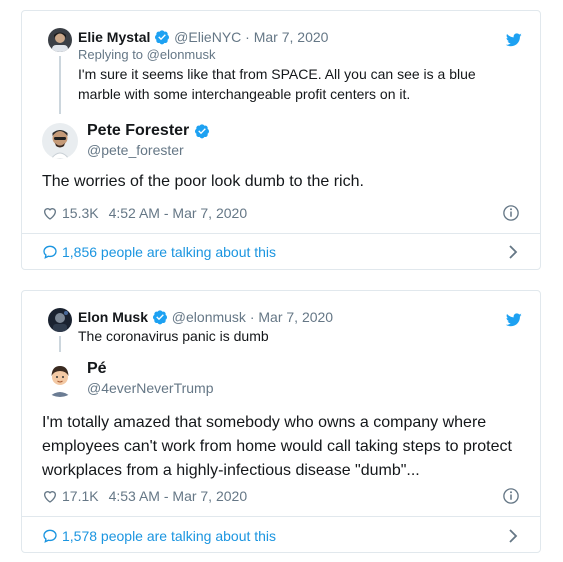 The image size is (563, 562). What do you see at coordinates (281, 536) in the screenshot?
I see `talking-link: 1,578 people are talking about this` at bounding box center [281, 536].